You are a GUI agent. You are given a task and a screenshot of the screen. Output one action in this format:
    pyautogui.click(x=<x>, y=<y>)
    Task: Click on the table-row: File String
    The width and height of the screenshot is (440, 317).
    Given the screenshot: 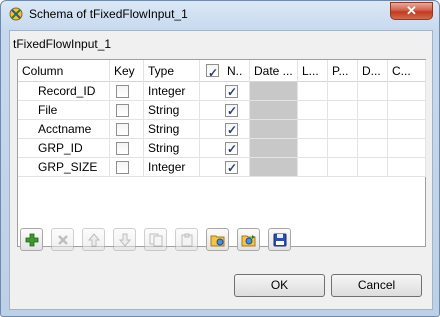 What is the action you would take?
    pyautogui.click(x=222, y=110)
    